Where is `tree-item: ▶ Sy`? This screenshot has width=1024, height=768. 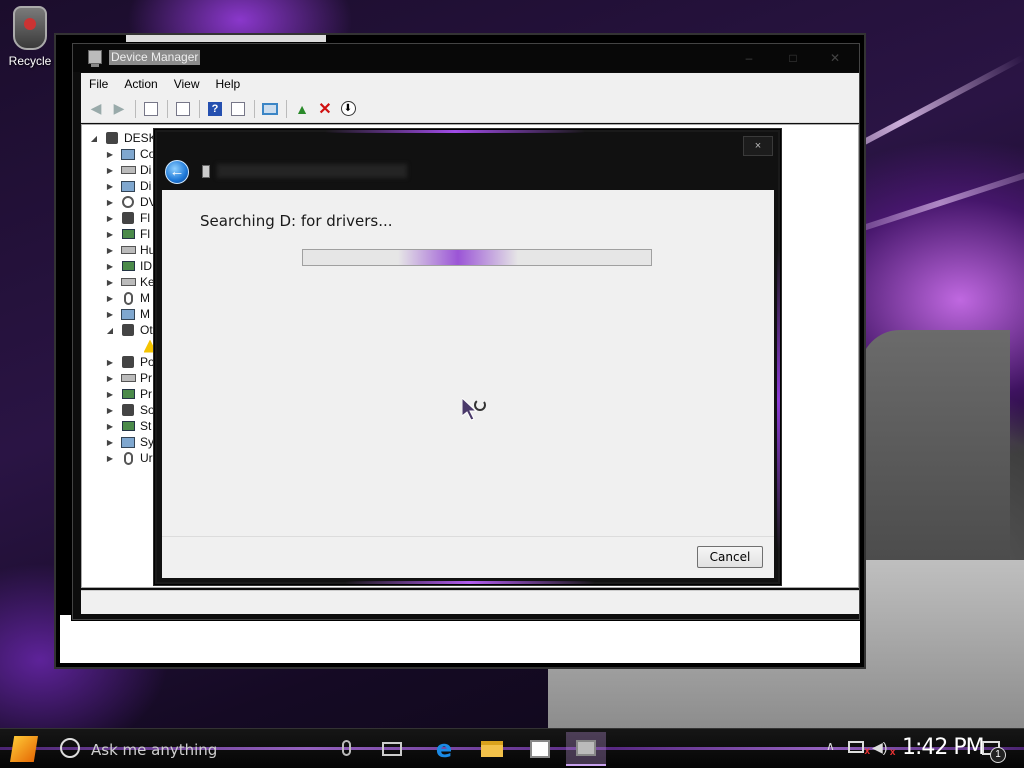 tree-item: ▶ Sy is located at coordinates (129, 442).